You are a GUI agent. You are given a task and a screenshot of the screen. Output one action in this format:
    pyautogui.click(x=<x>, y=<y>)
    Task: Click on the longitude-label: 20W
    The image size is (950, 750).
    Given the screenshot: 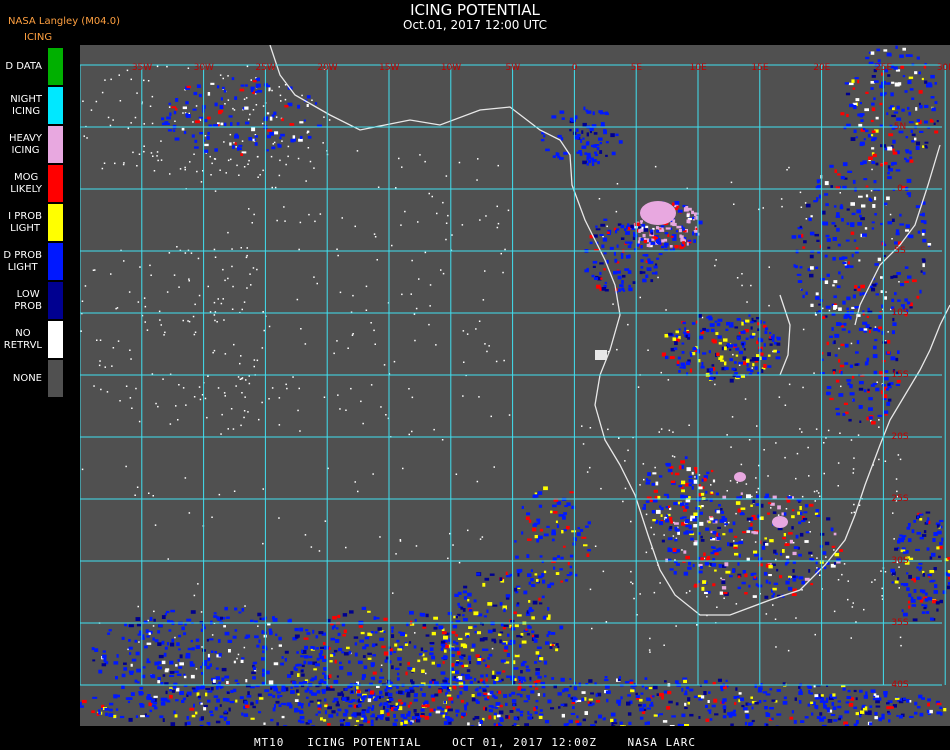 What is the action you would take?
    pyautogui.click(x=327, y=68)
    